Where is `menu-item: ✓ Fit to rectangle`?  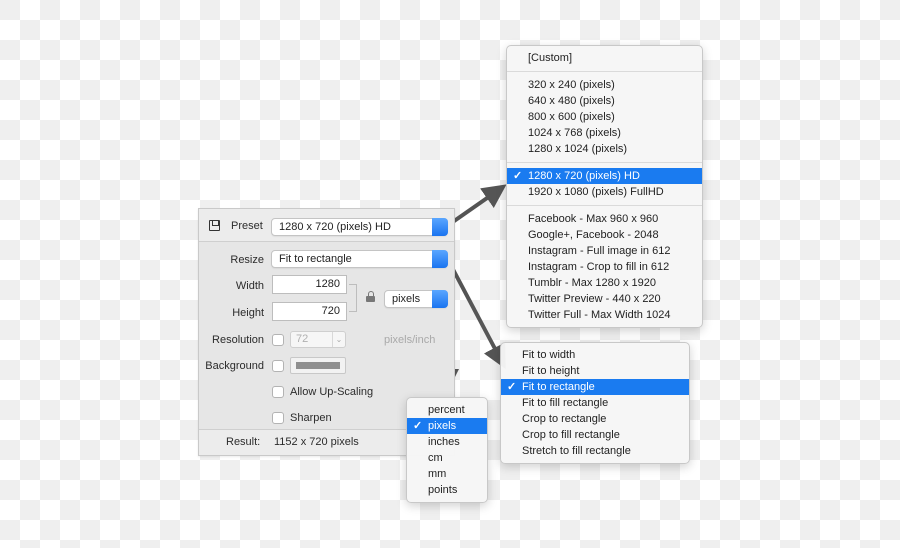
menu-item: ✓ Fit to rectangle is located at coordinates (595, 387).